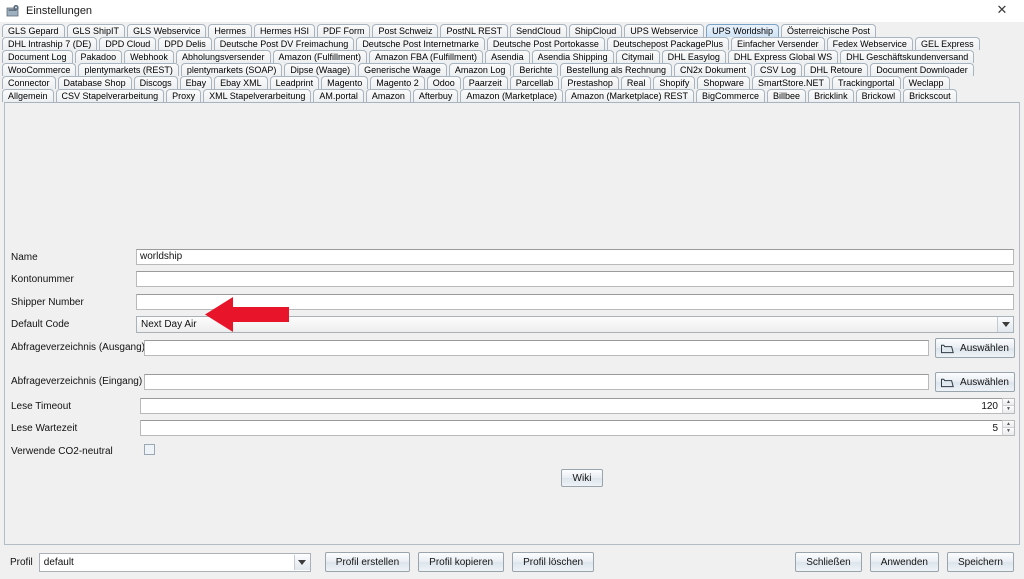  I want to click on apply-button: Anwenden, so click(904, 562).